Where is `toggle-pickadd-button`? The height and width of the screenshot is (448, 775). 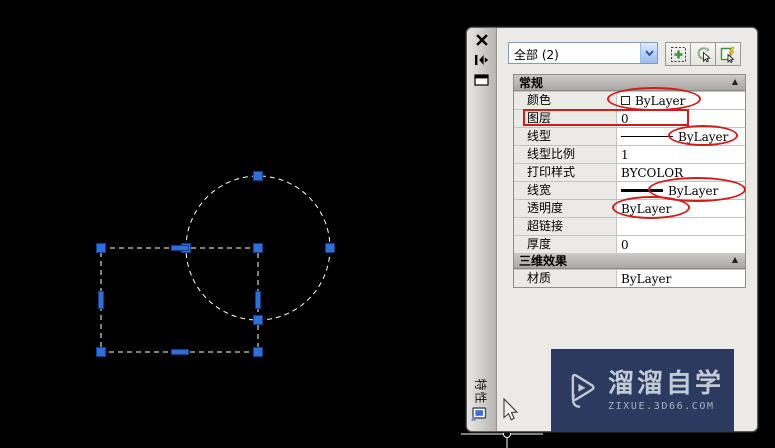 toggle-pickadd-button is located at coordinates (678, 54).